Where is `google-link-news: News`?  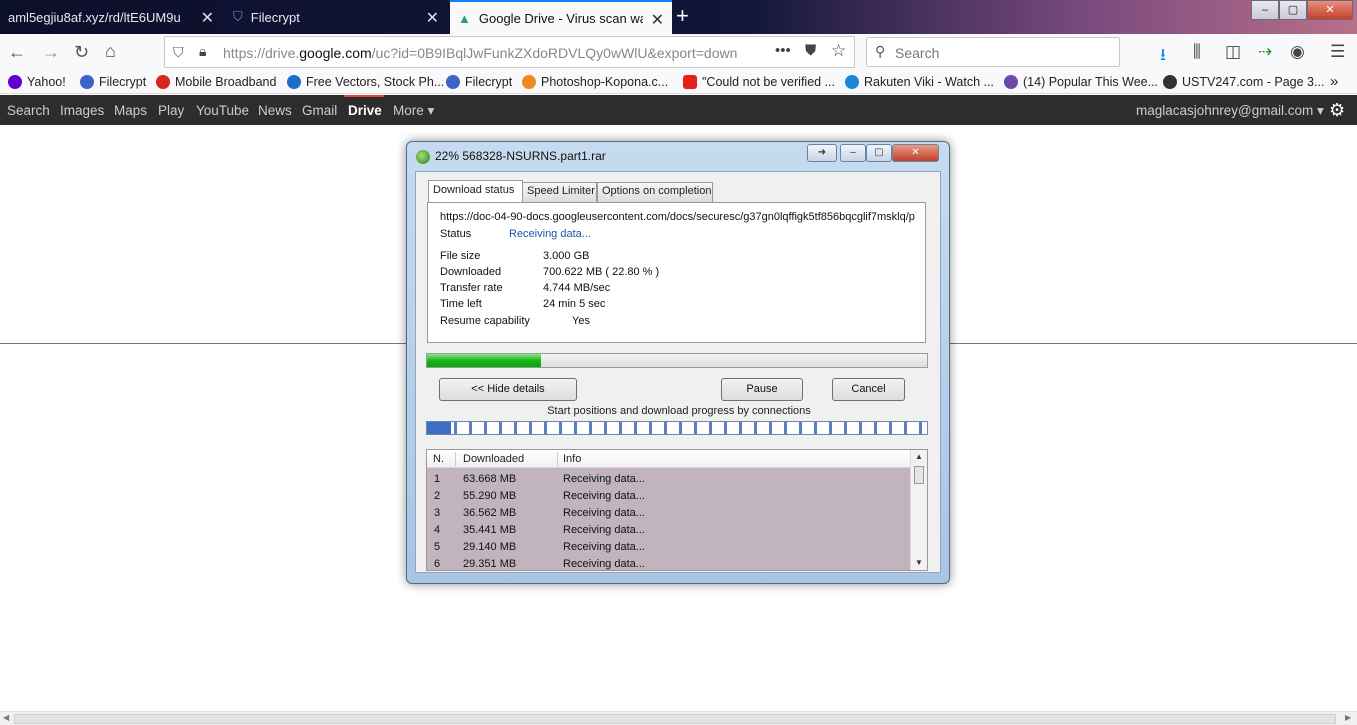
google-link-news: News is located at coordinates (275, 110).